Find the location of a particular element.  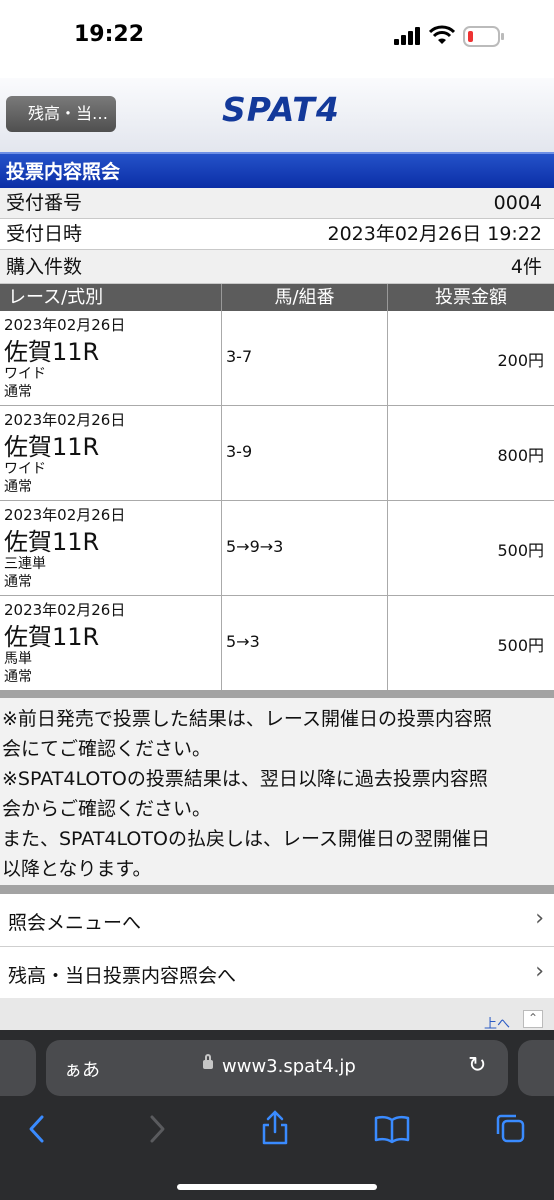

race-cell: 2023年02月26日 佐賀11R 馬単 通常 is located at coordinates (111, 643).